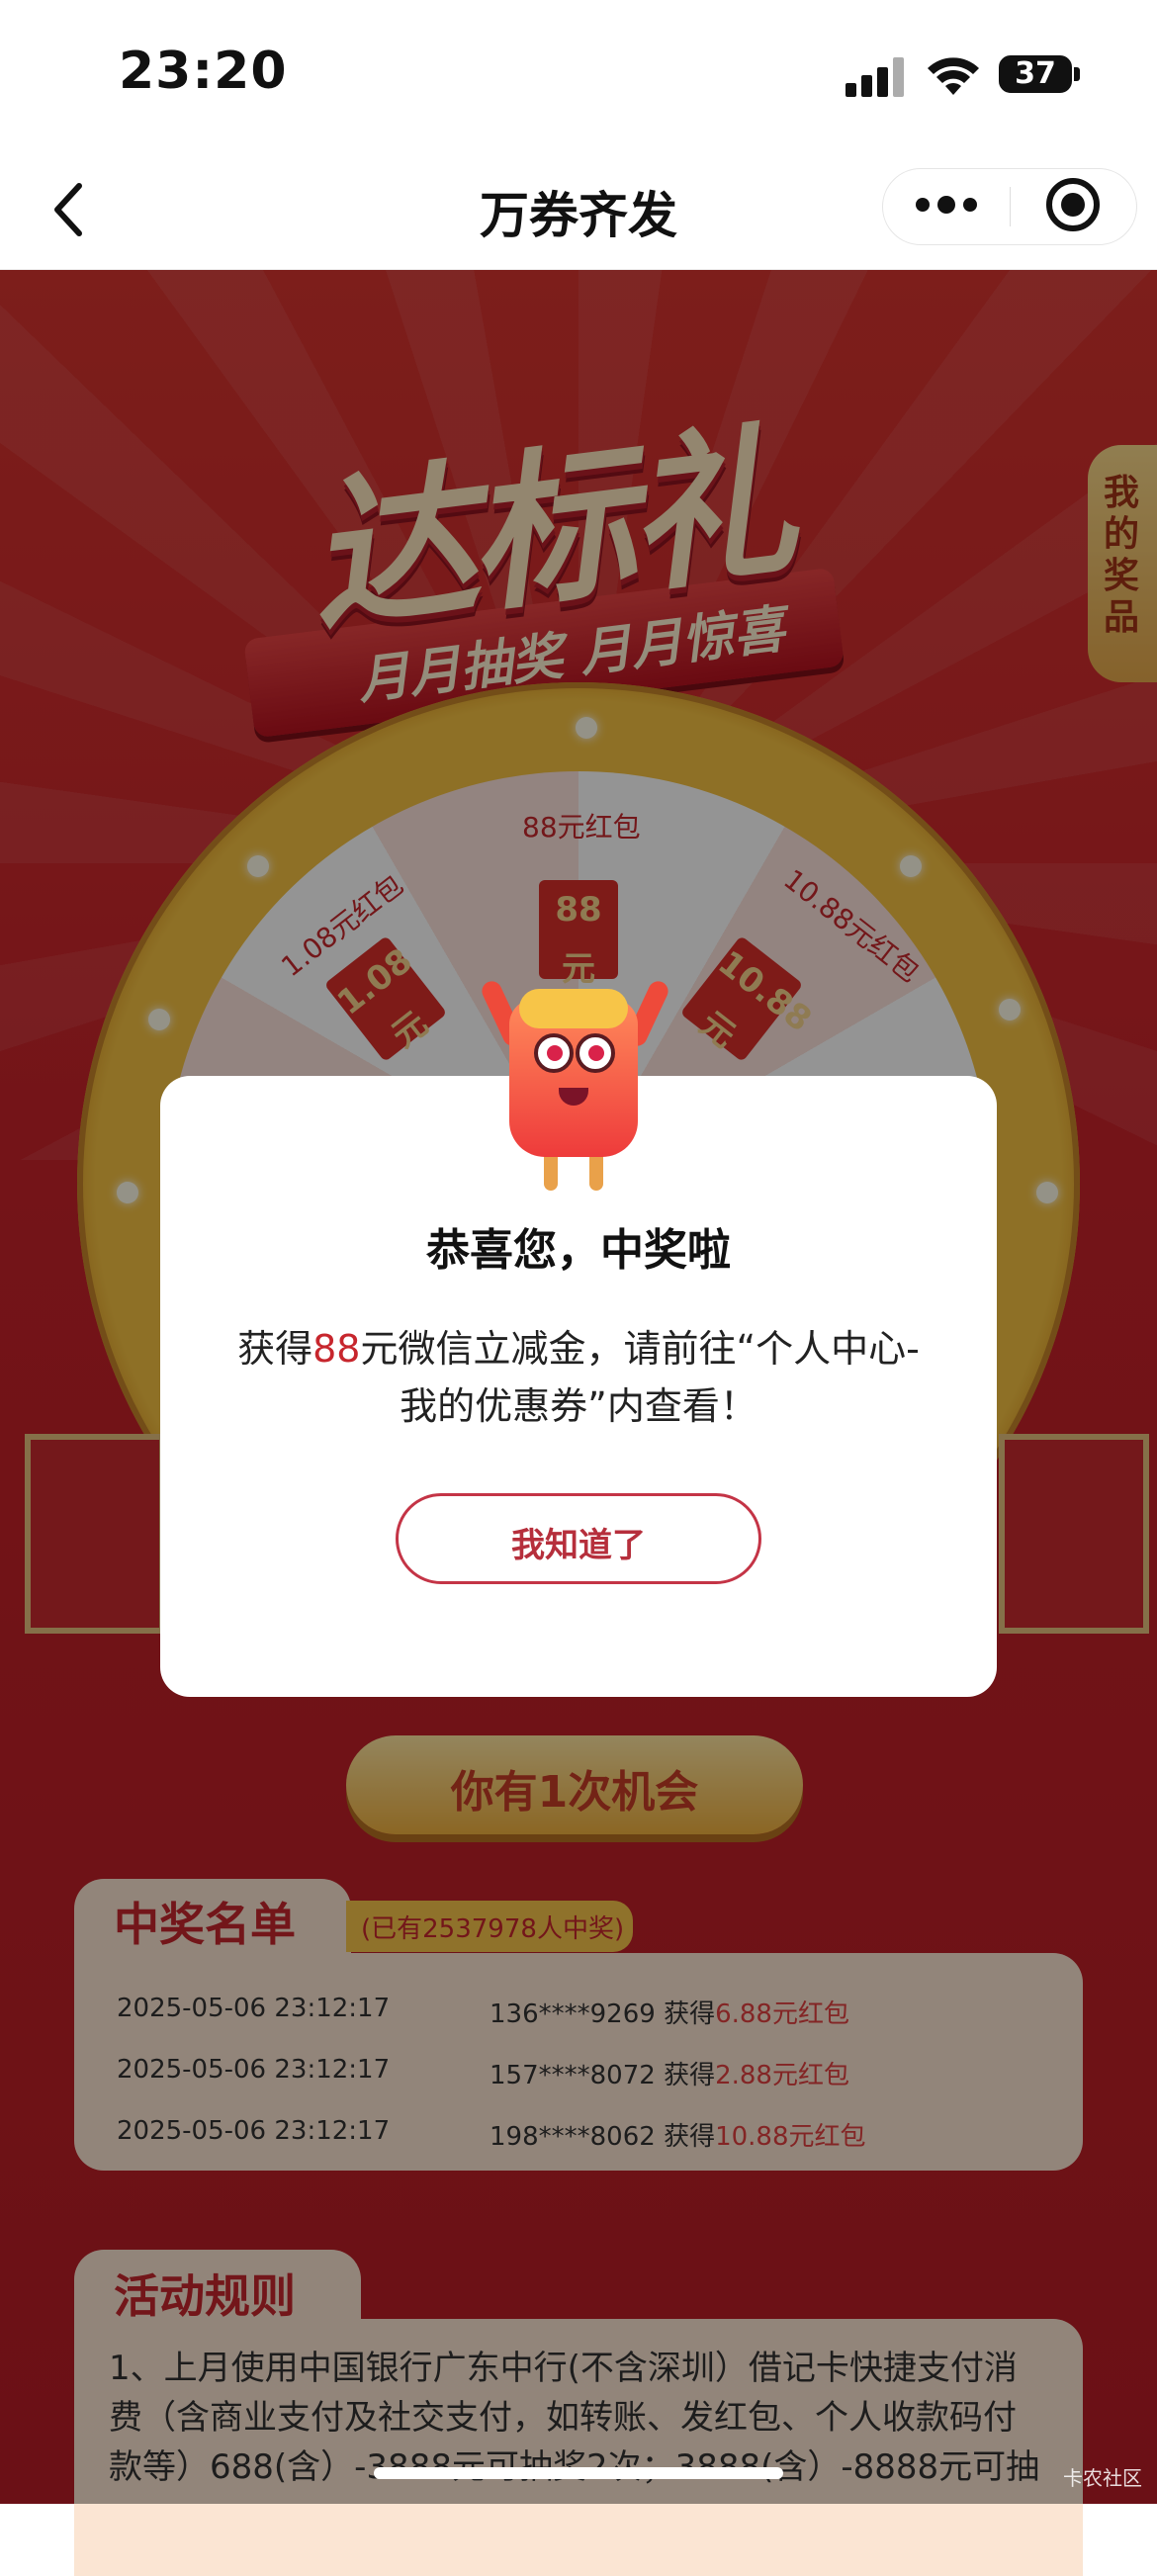  What do you see at coordinates (946, 205) in the screenshot?
I see `more-icon` at bounding box center [946, 205].